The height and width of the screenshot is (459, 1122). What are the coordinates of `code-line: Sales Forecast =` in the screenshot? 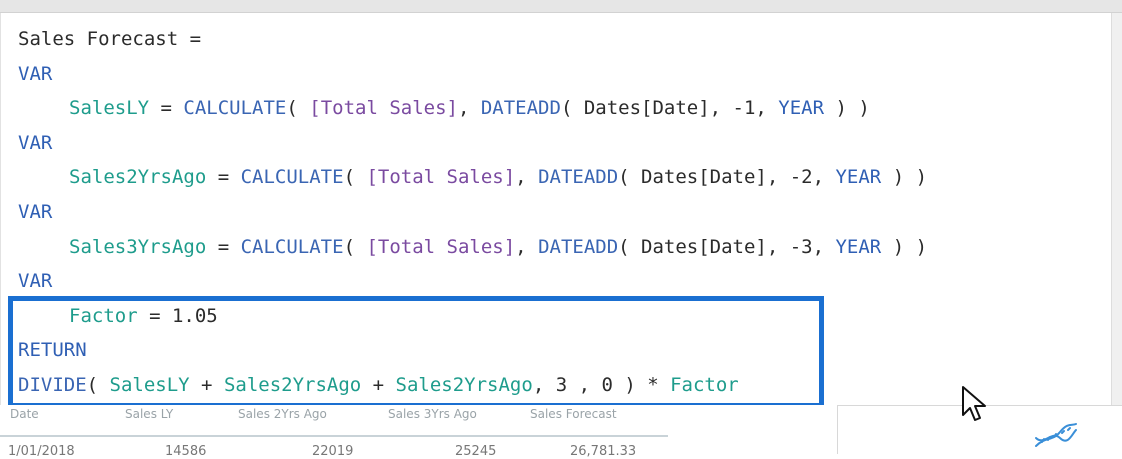 It's located at (109, 39).